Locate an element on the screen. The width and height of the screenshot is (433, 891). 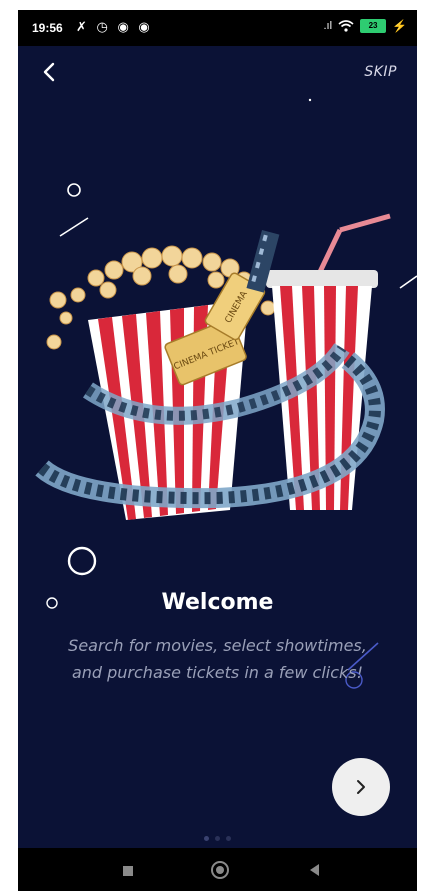
home-button is located at coordinates (220, 872).